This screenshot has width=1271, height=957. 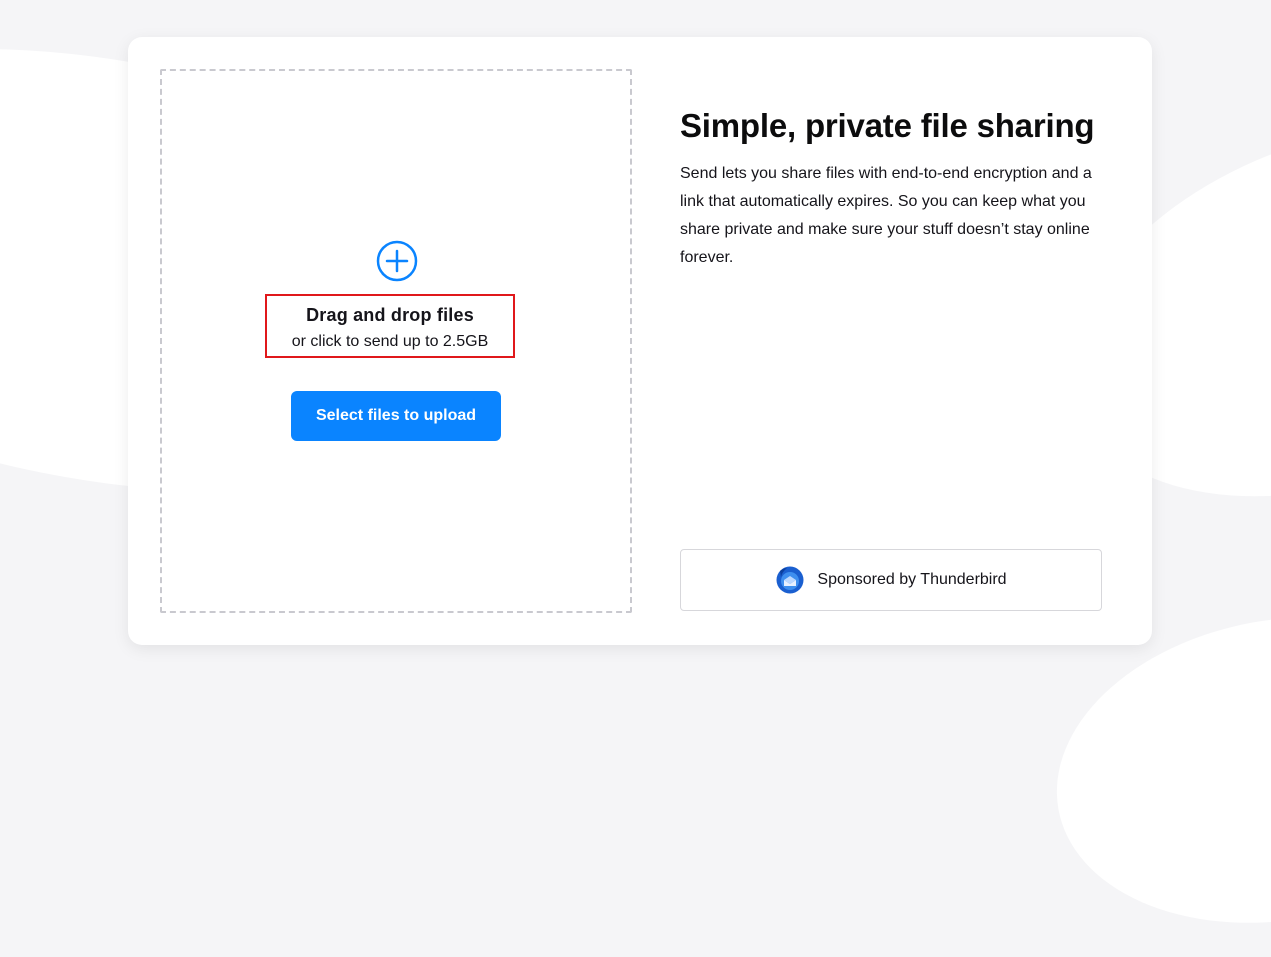 What do you see at coordinates (396, 416) in the screenshot?
I see `select-files-button: Select files to upload` at bounding box center [396, 416].